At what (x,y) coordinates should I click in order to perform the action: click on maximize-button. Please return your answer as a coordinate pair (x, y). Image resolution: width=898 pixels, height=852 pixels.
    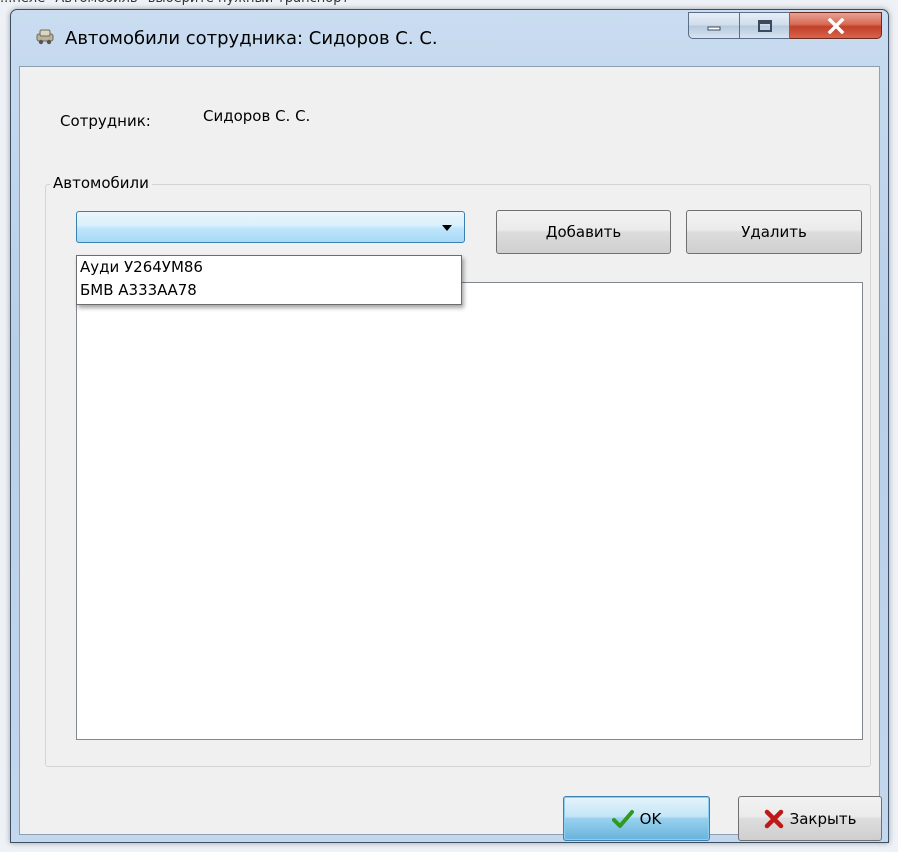
    Looking at the image, I should click on (765, 25).